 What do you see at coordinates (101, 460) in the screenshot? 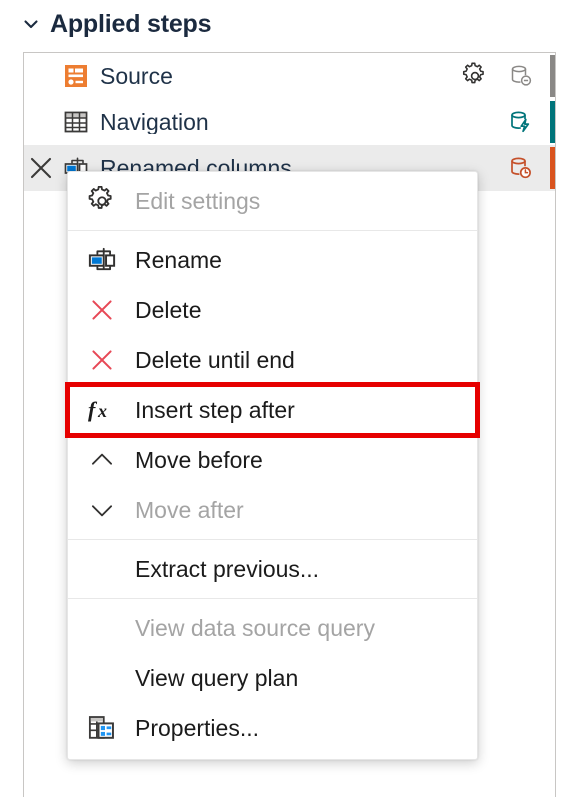
I see `chevron-up-icon` at bounding box center [101, 460].